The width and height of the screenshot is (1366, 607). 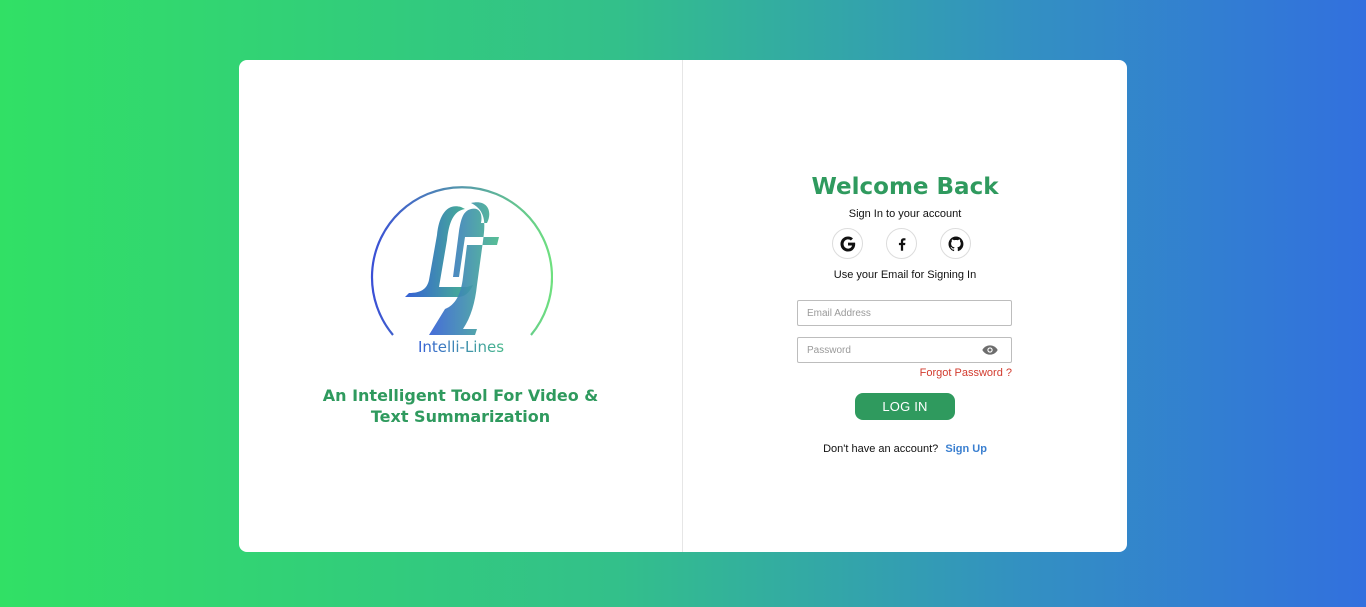 I want to click on signup-row: Don't have an account? Sign Up, so click(x=905, y=449).